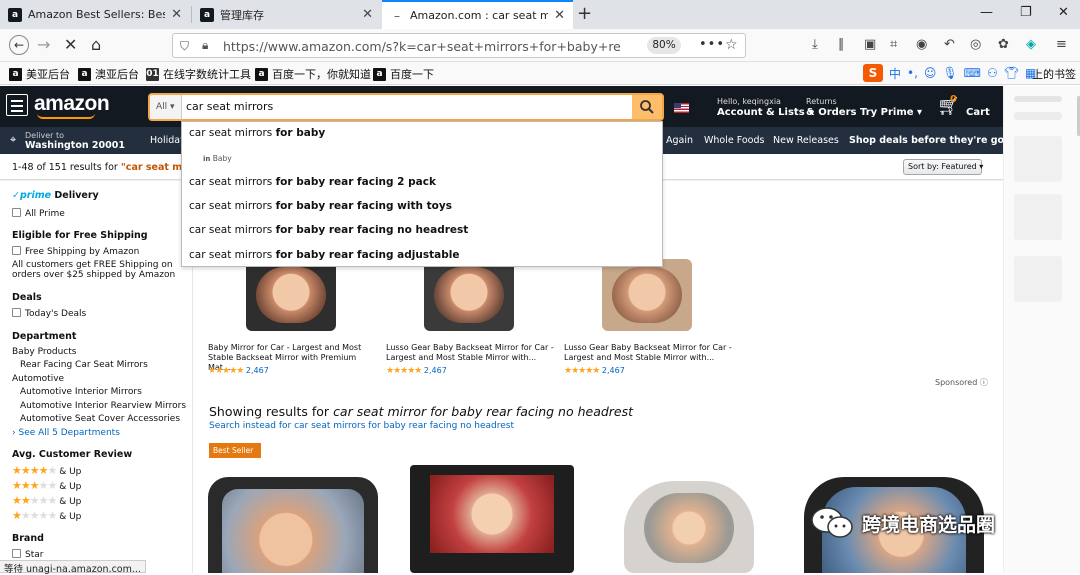 The height and width of the screenshot is (575, 1080). I want to click on new-tab-icon: +, so click(584, 13).